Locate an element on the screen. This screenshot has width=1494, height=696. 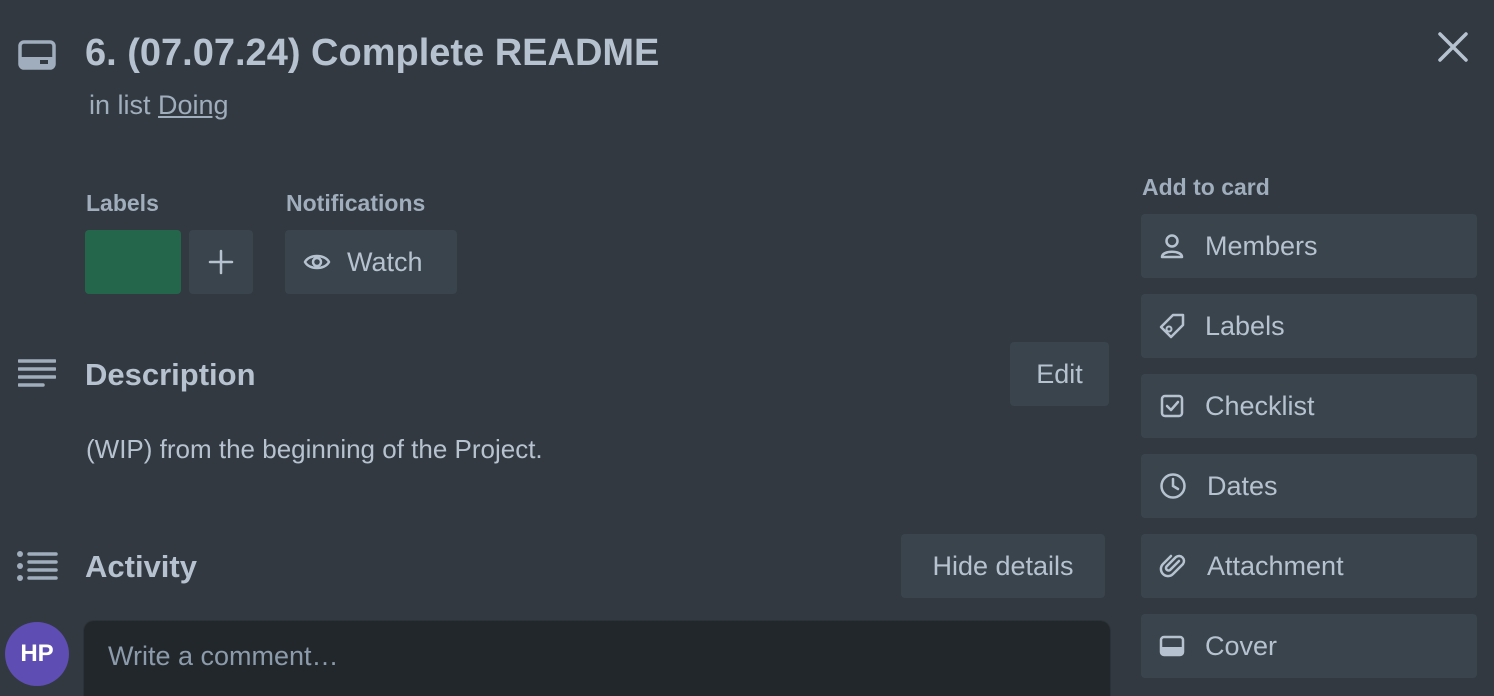
notifications-heading: Notifications is located at coordinates (356, 203).